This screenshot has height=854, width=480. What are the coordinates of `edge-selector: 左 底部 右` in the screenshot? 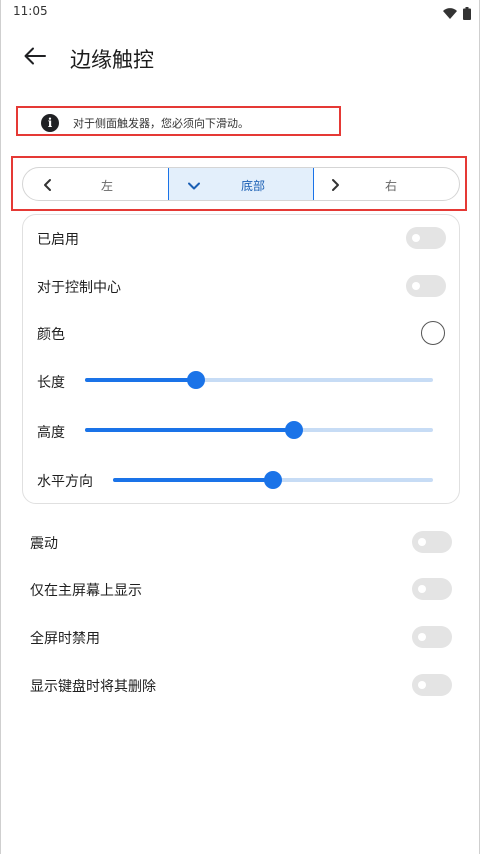 It's located at (241, 184).